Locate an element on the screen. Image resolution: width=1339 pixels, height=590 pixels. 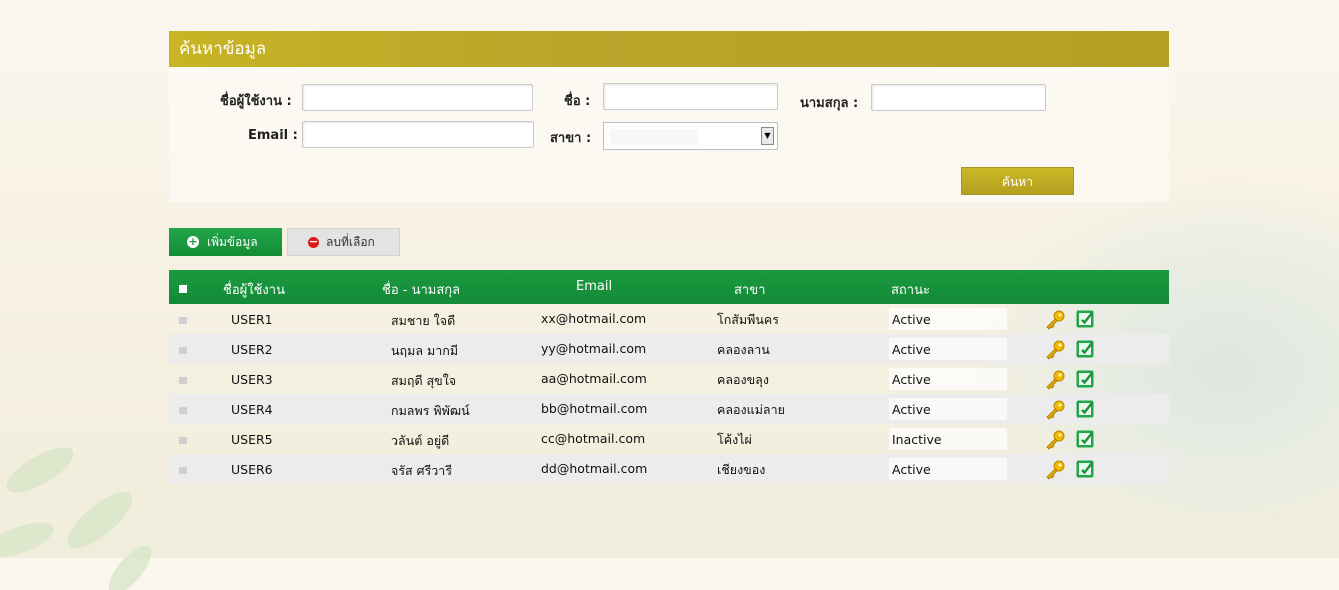
delete-button-label: ลบที่เลือก is located at coordinates (350, 242).